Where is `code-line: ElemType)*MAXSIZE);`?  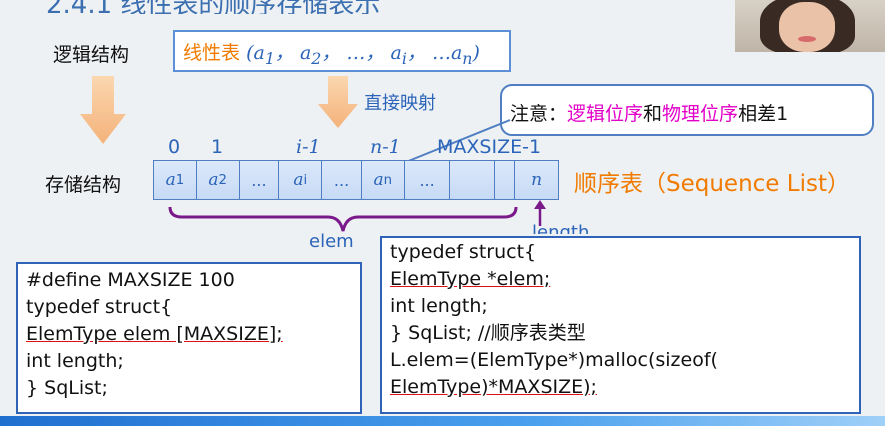
code-line: ElemType)*MAXSIZE); is located at coordinates (493, 387).